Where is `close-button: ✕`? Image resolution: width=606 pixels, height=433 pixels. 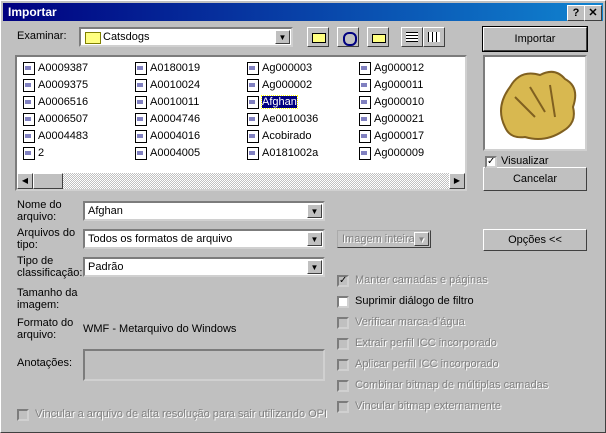 close-button: ✕ is located at coordinates (593, 13).